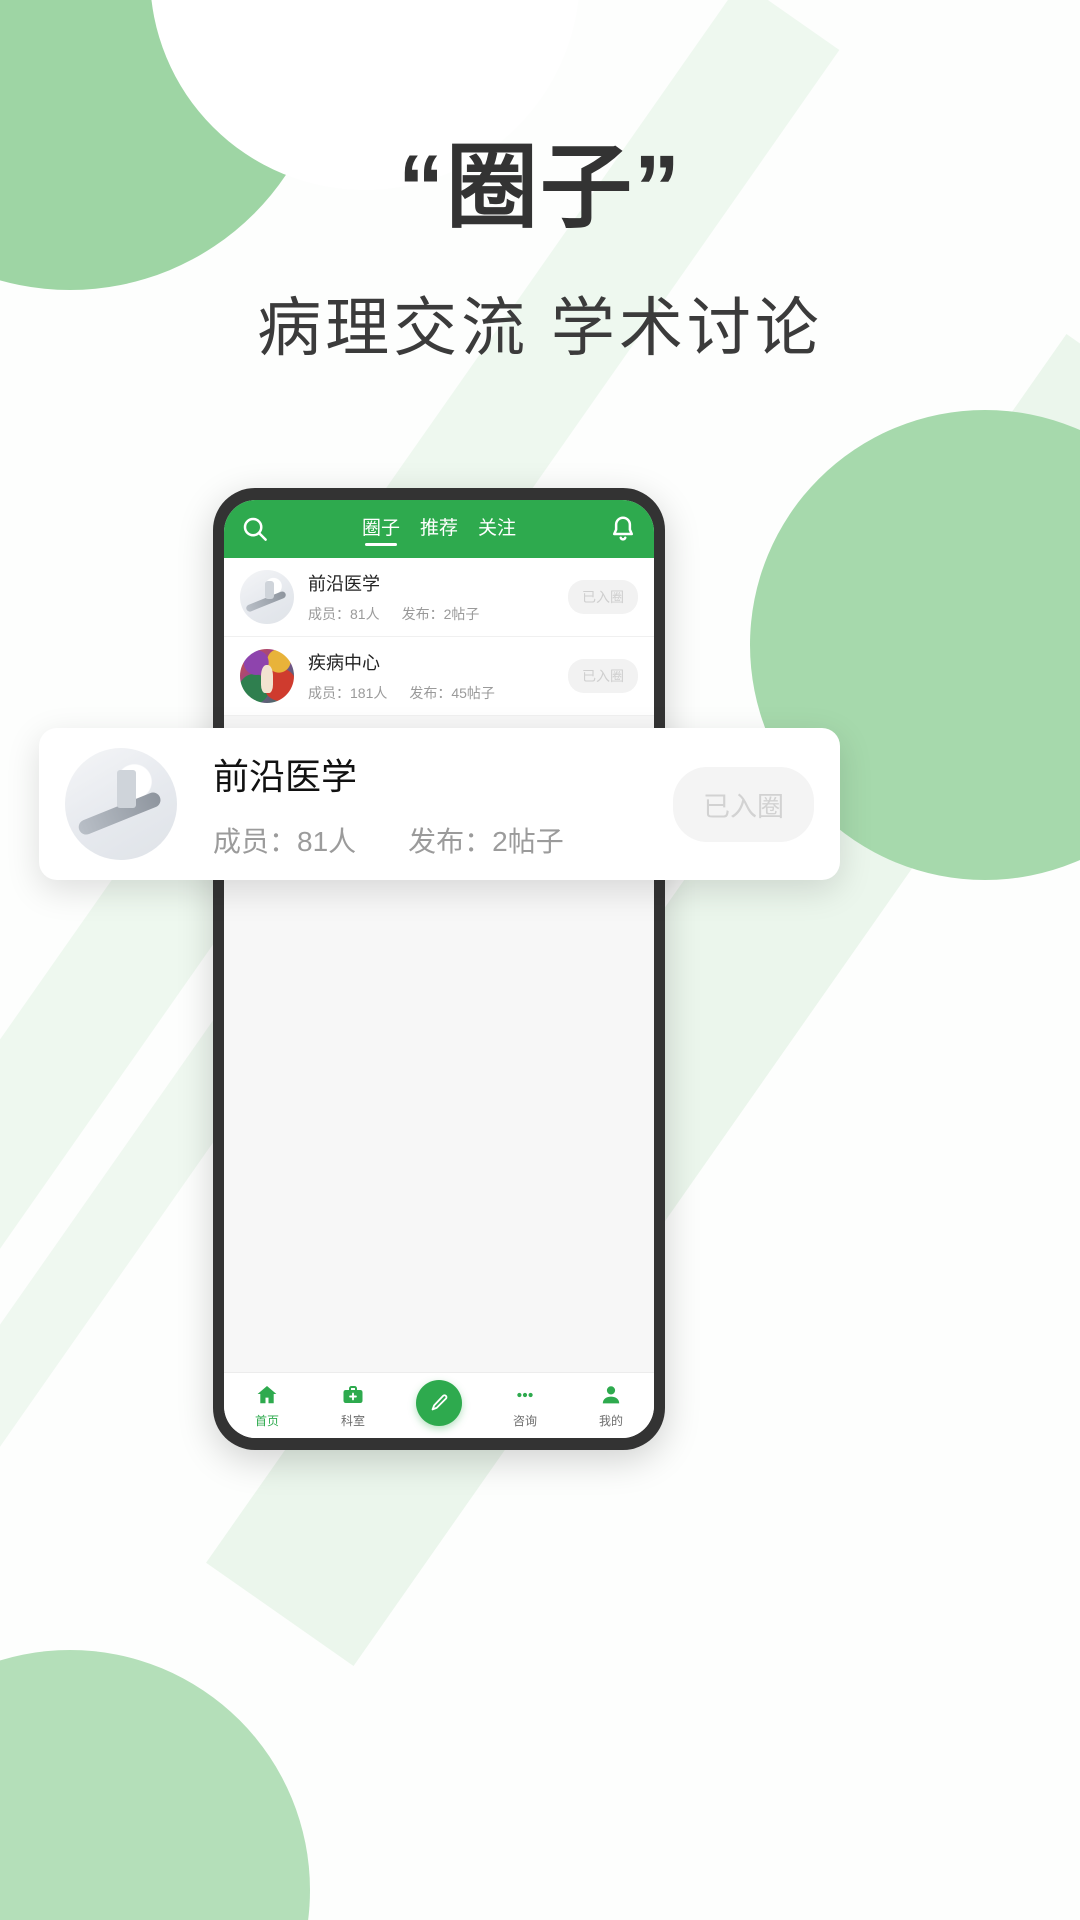 The width and height of the screenshot is (1080, 1920). Describe the element at coordinates (267, 1395) in the screenshot. I see `home-icon` at that location.